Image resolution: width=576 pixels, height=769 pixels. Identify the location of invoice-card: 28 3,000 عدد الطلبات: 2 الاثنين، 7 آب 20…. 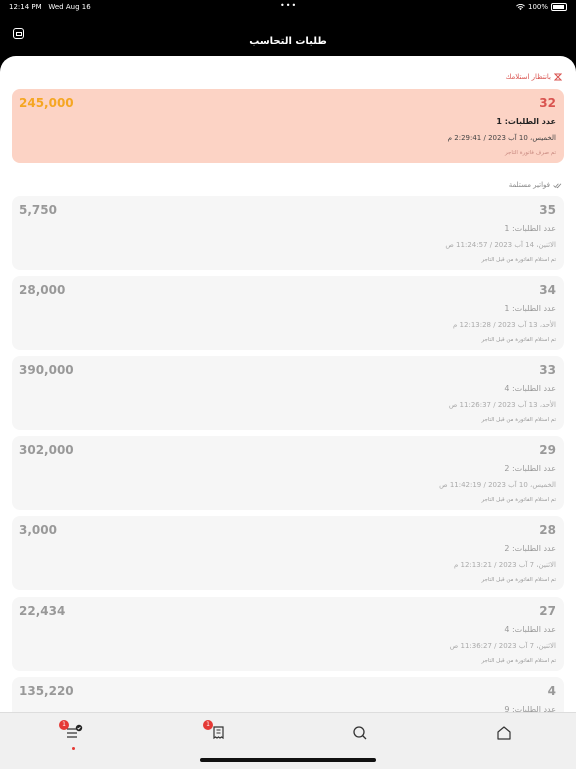
(288, 553).